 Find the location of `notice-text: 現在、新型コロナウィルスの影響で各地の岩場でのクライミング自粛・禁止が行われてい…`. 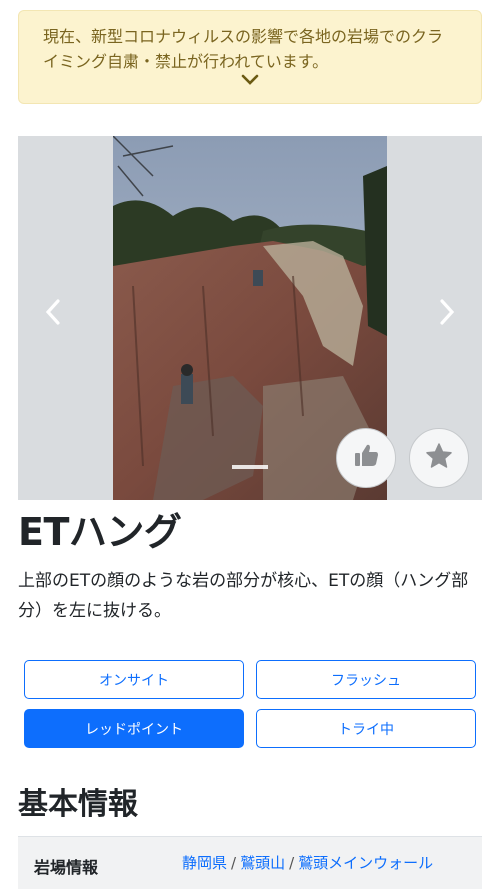

notice-text: 現在、新型コロナウィルスの影響で各地の岩場でのクライミング自粛・禁止が行われてい… is located at coordinates (243, 49).